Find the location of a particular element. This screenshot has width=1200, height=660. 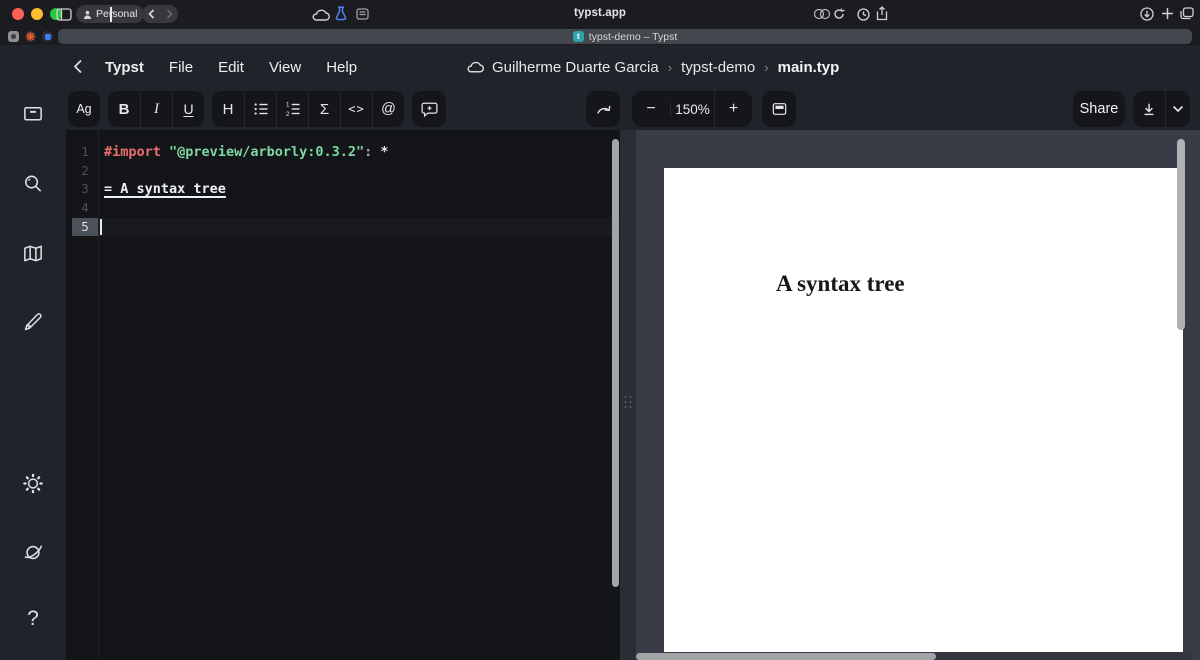

pinned-tab-1-icon is located at coordinates (13, 36).